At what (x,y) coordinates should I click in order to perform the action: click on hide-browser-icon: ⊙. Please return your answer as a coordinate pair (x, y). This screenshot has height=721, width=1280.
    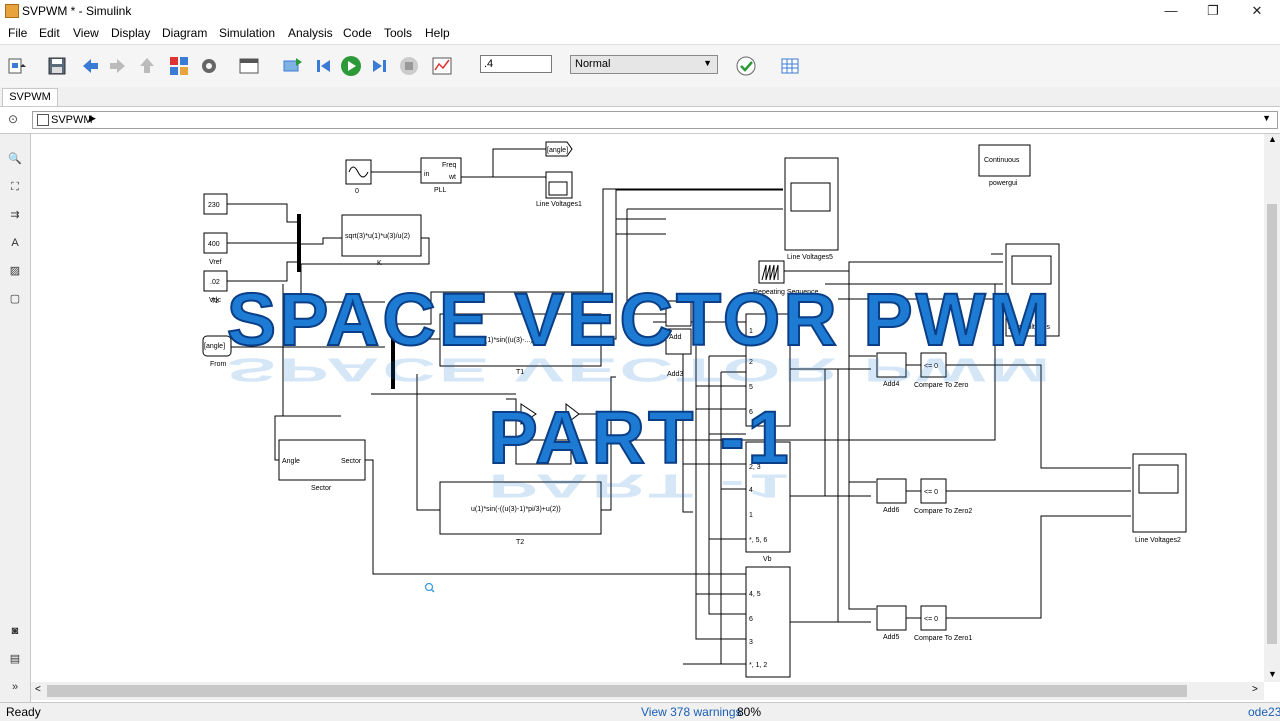
    Looking at the image, I should click on (13, 119).